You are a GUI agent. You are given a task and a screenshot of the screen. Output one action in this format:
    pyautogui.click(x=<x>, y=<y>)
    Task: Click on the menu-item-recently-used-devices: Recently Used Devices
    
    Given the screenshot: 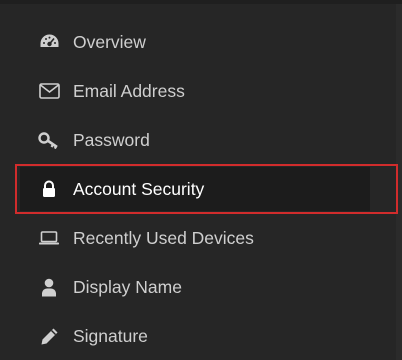 What is the action you would take?
    pyautogui.click(x=195, y=238)
    